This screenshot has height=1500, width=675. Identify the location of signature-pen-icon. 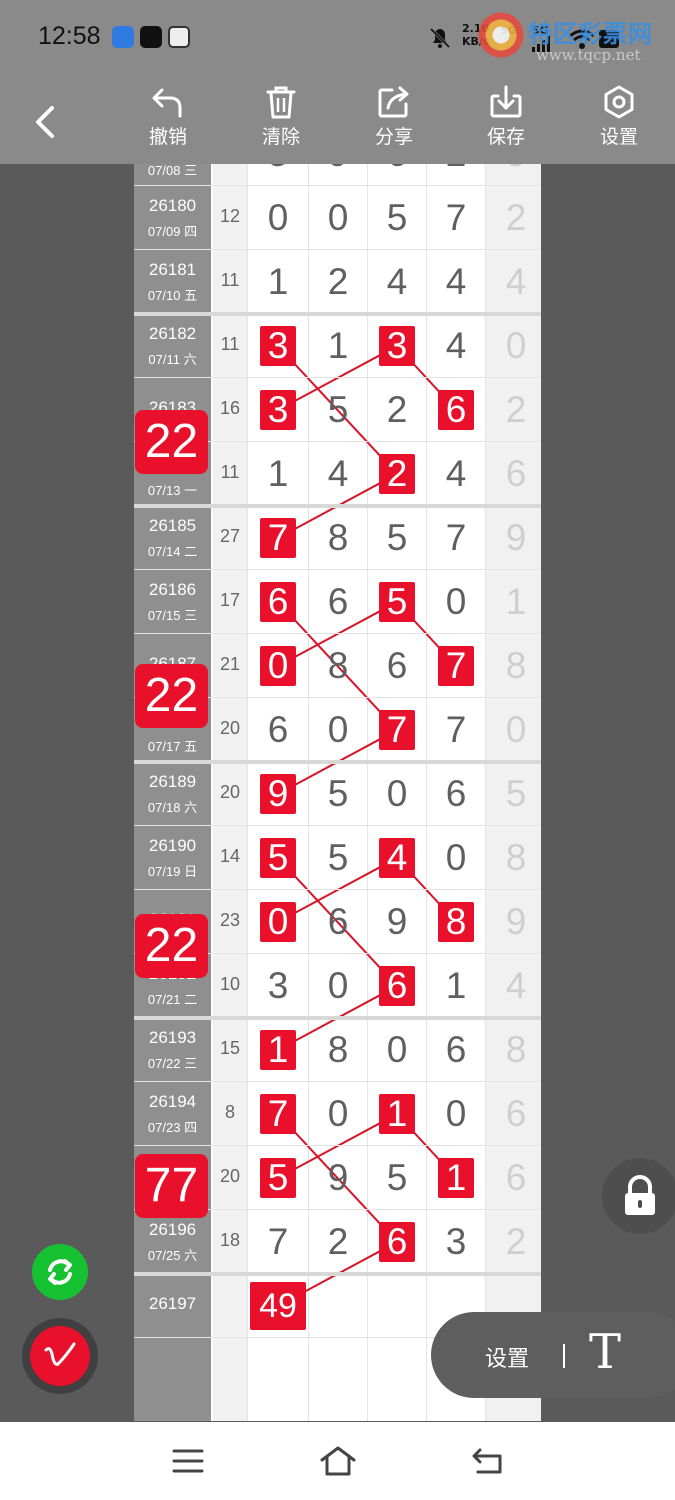
(60, 1354).